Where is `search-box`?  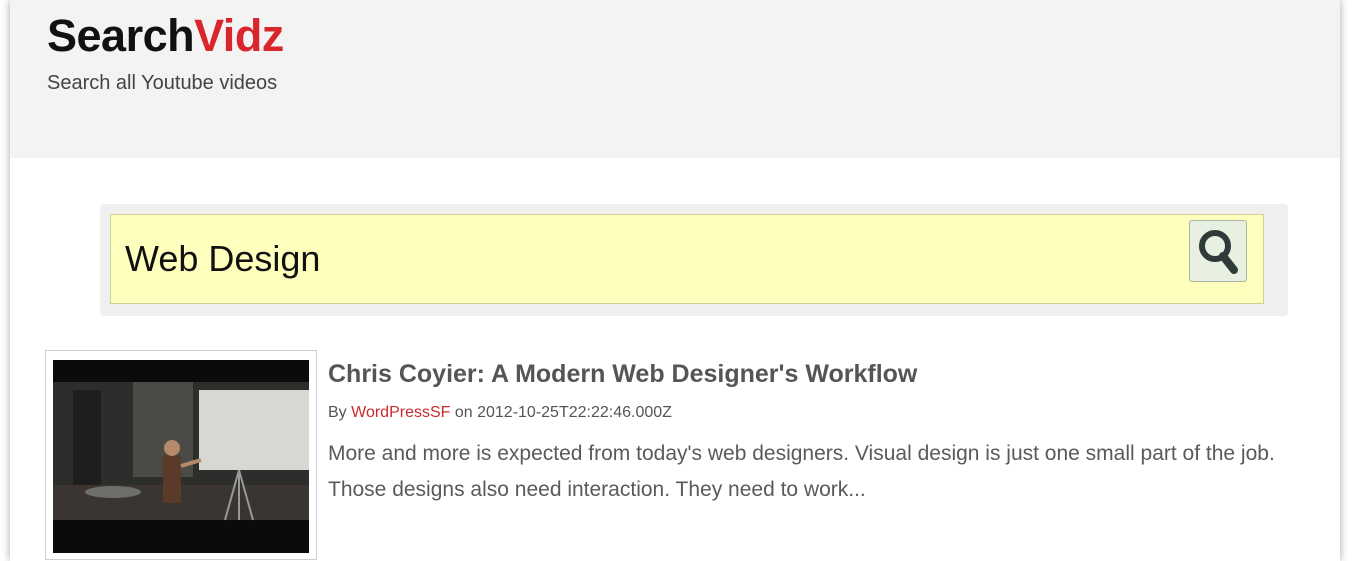
search-box is located at coordinates (687, 259).